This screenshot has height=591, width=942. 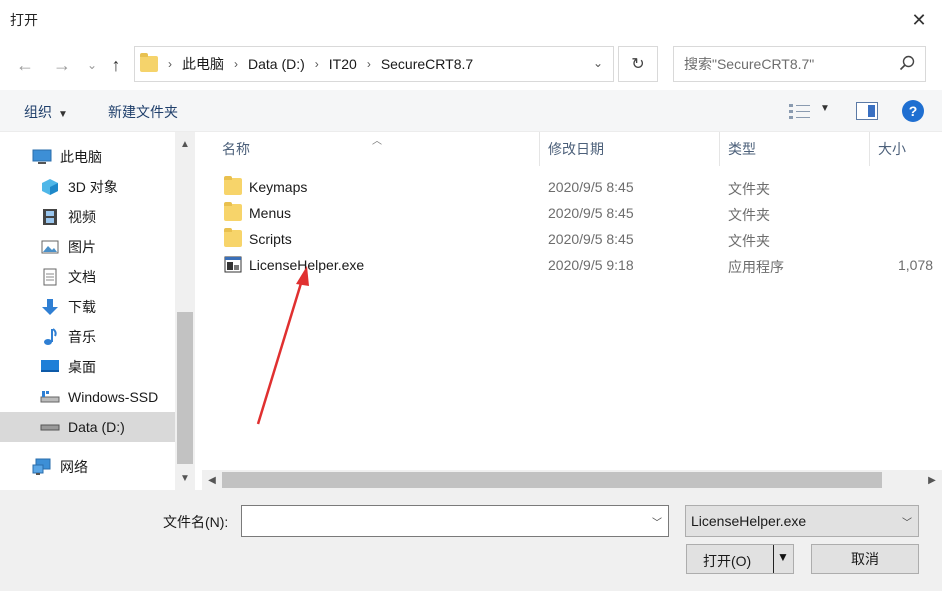 I want to click on sidebar-item-videos: 视频, so click(x=87, y=217).